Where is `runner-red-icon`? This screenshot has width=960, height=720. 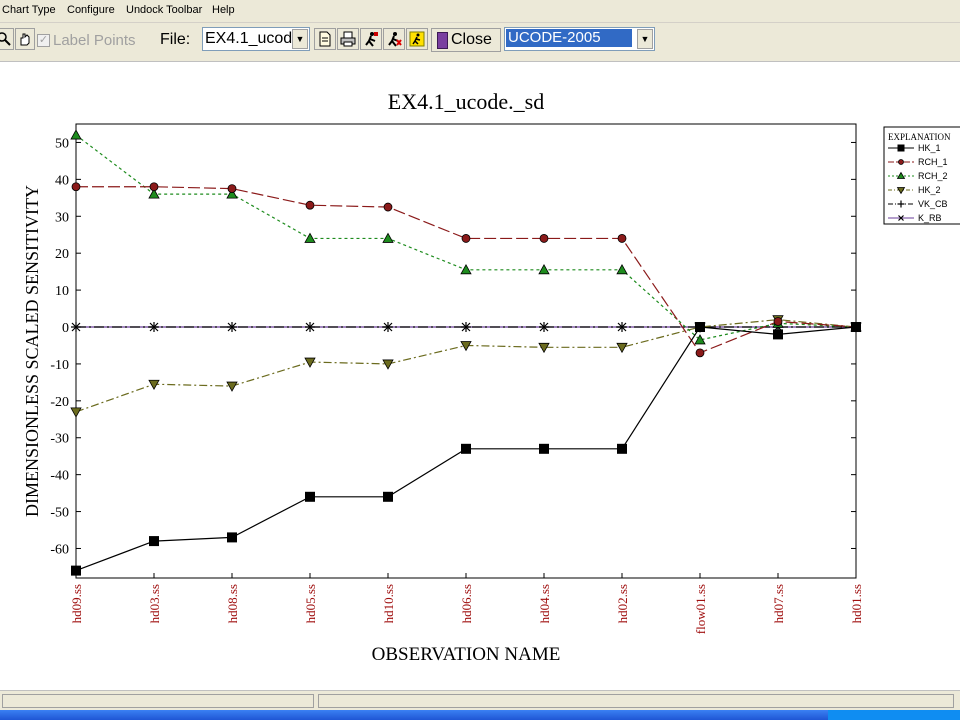
runner-red-icon is located at coordinates (395, 39).